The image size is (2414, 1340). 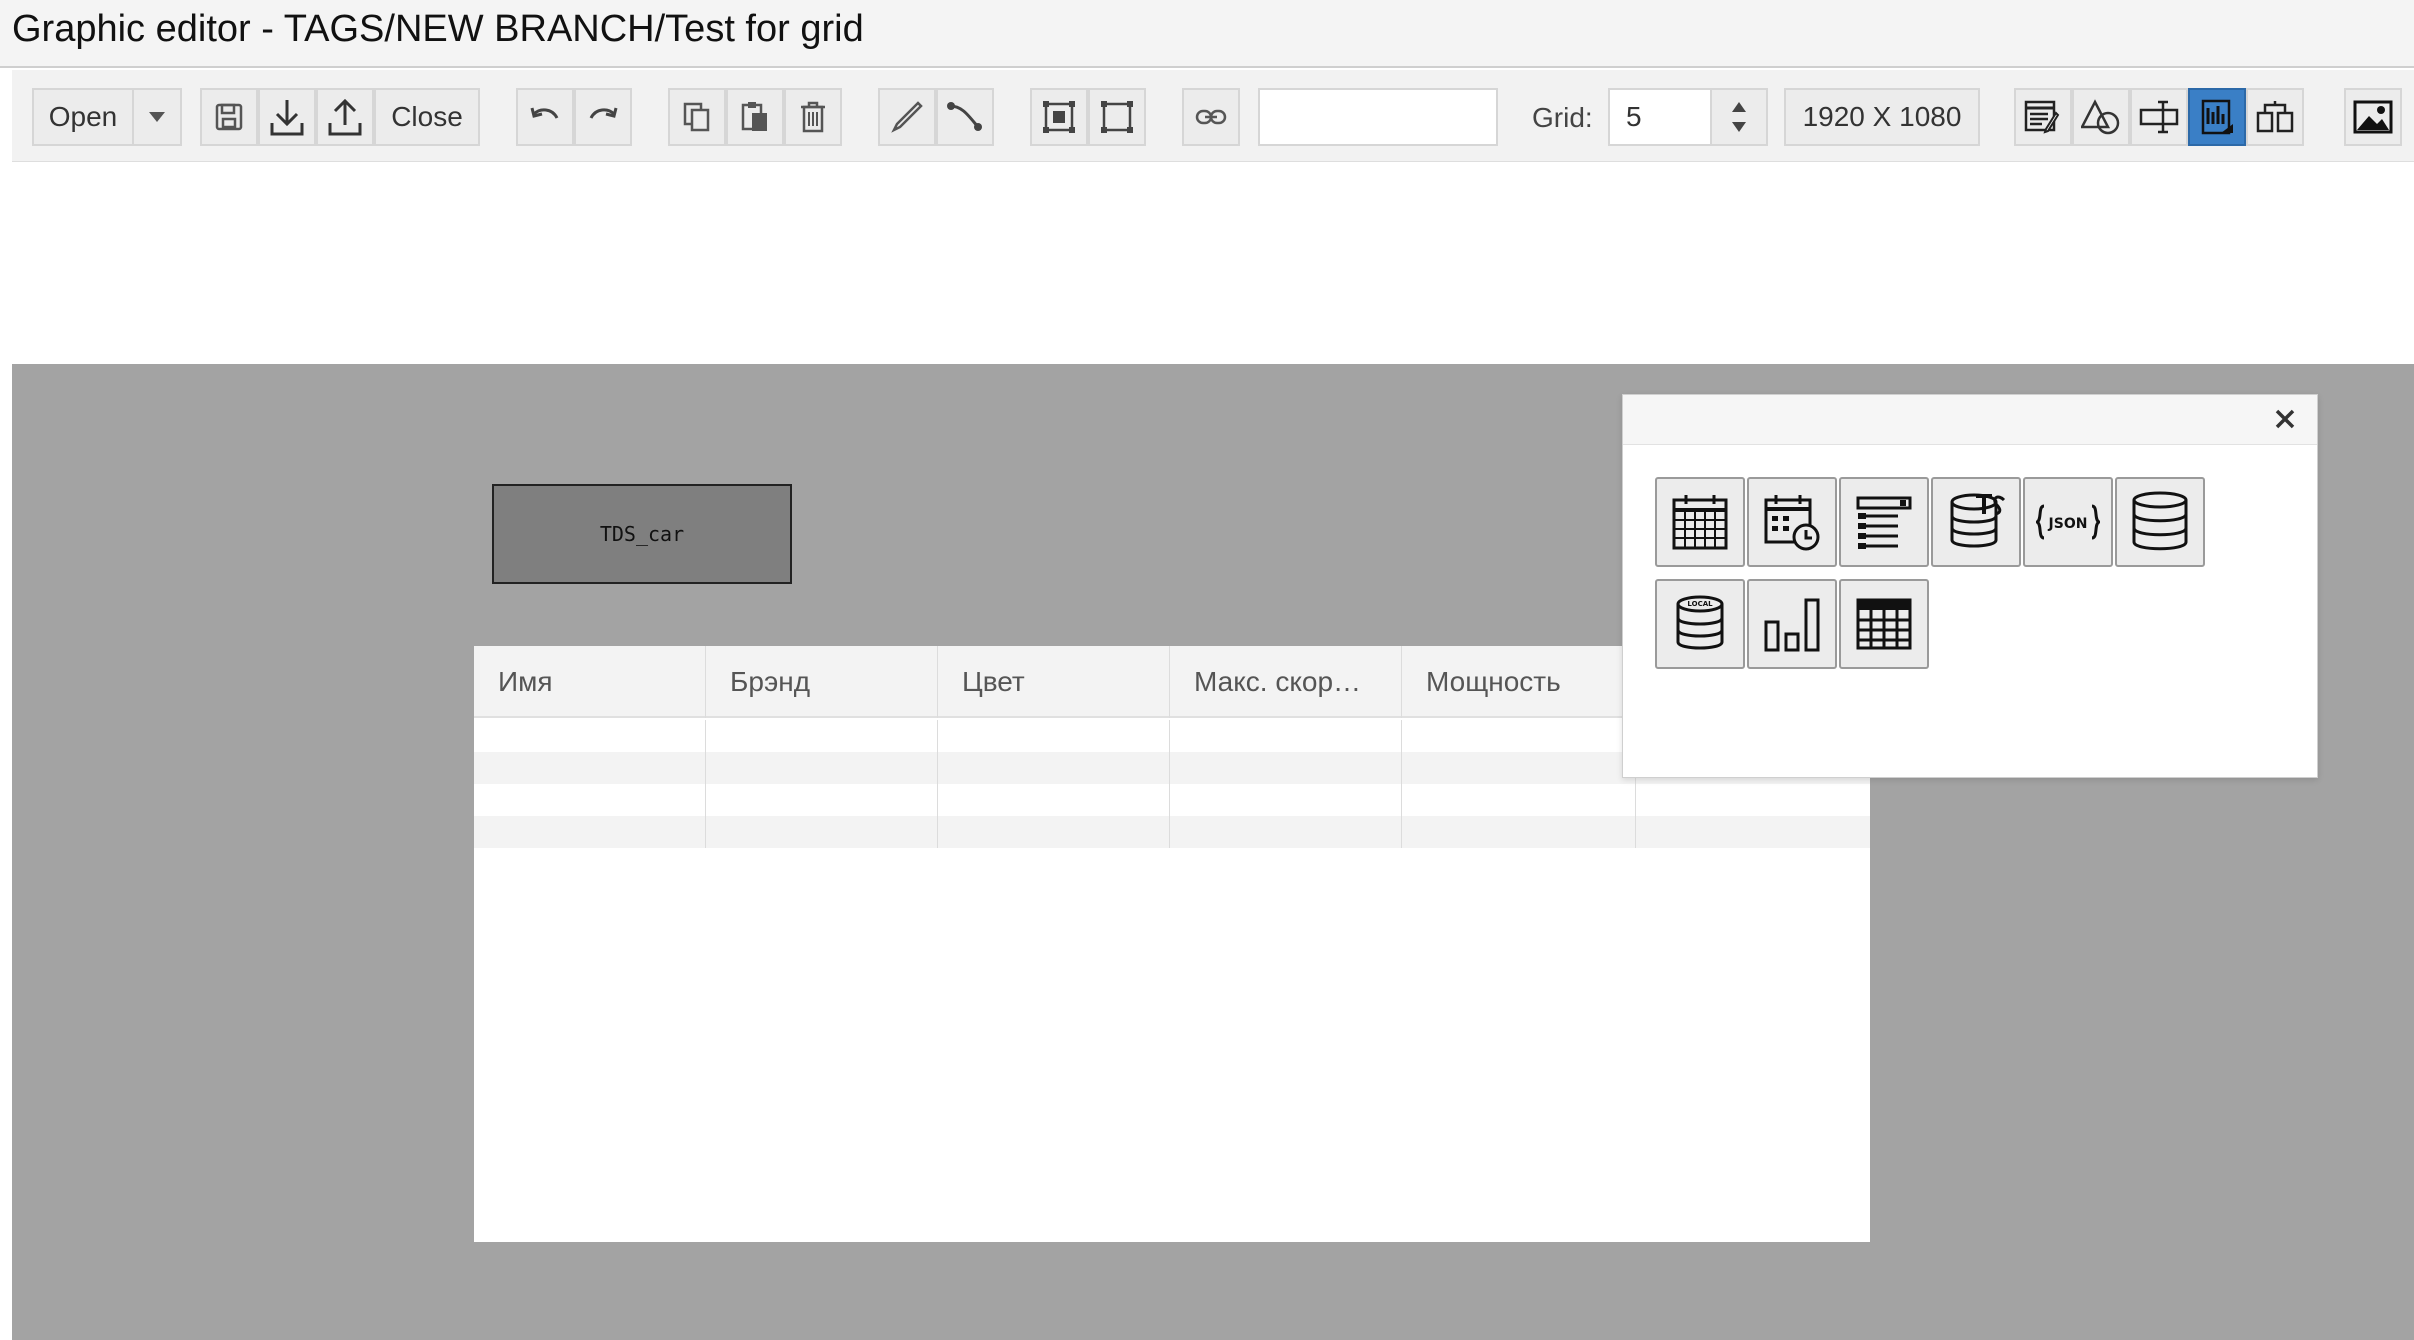 I want to click on upload-button, so click(x=345, y=117).